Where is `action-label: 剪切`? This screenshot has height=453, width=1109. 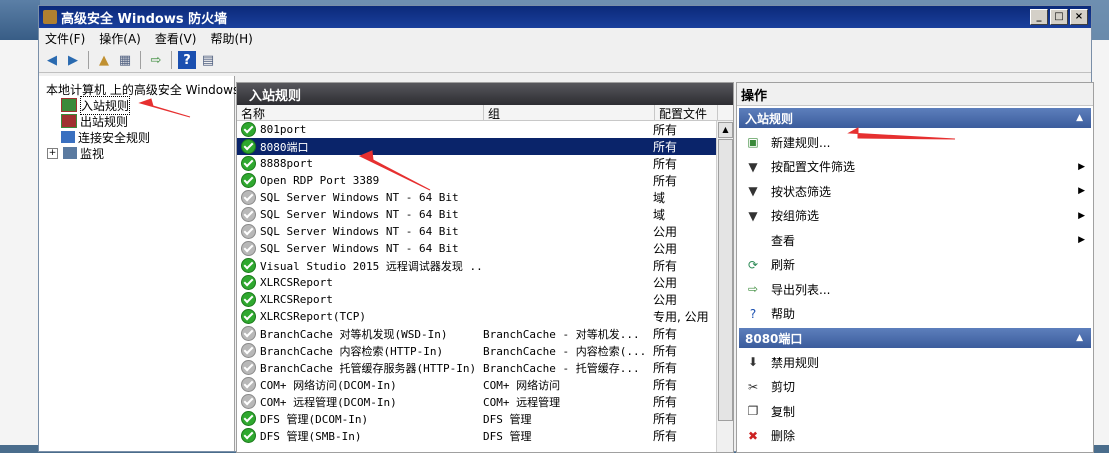 action-label: 剪切 is located at coordinates (783, 387).